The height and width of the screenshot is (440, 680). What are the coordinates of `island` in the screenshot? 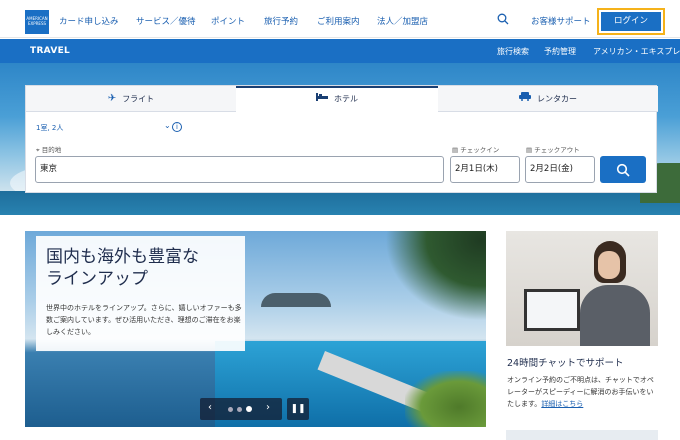 It's located at (296, 300).